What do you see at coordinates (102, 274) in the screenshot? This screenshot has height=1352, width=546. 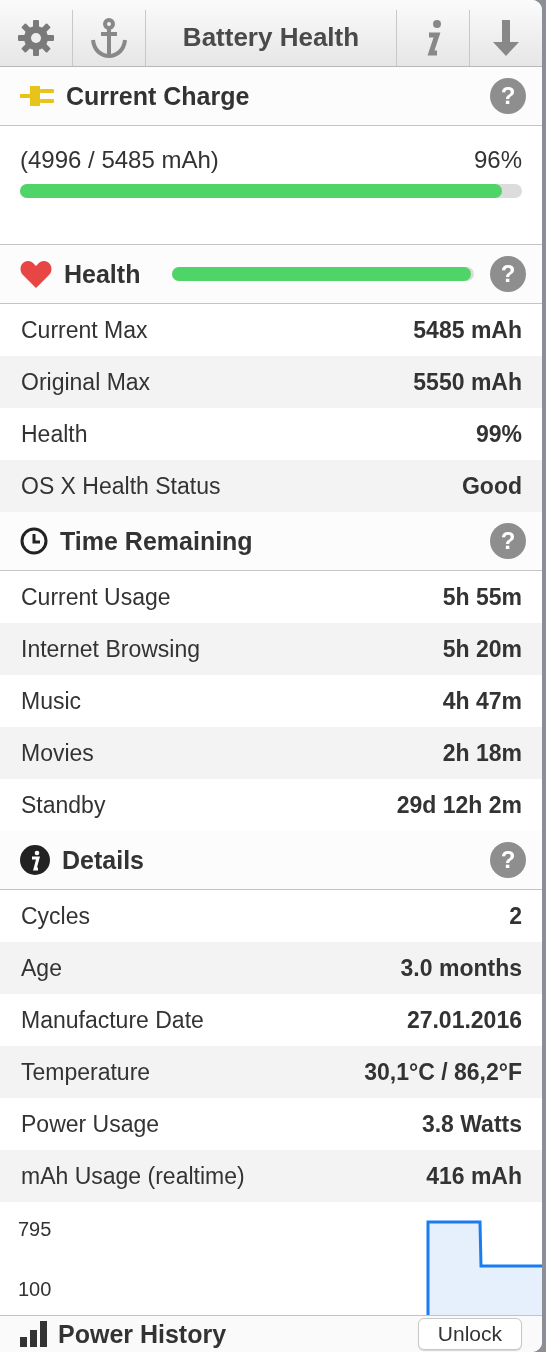 I see `section-title: Health` at bounding box center [102, 274].